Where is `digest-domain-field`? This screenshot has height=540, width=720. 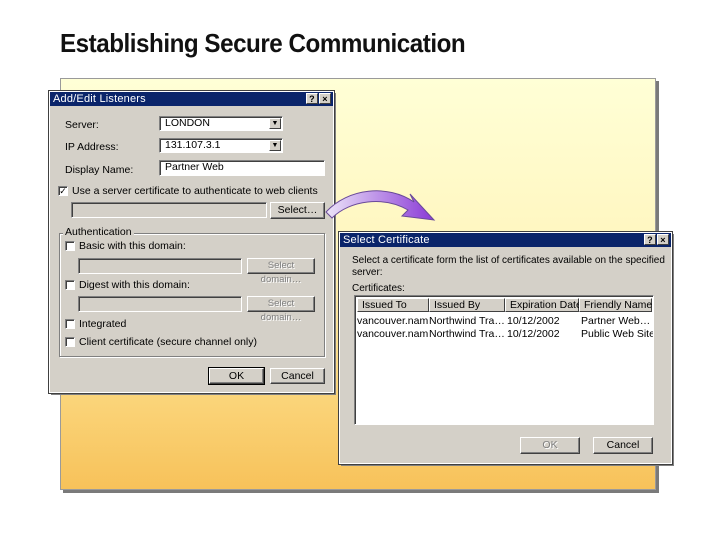
digest-domain-field is located at coordinates (160, 304).